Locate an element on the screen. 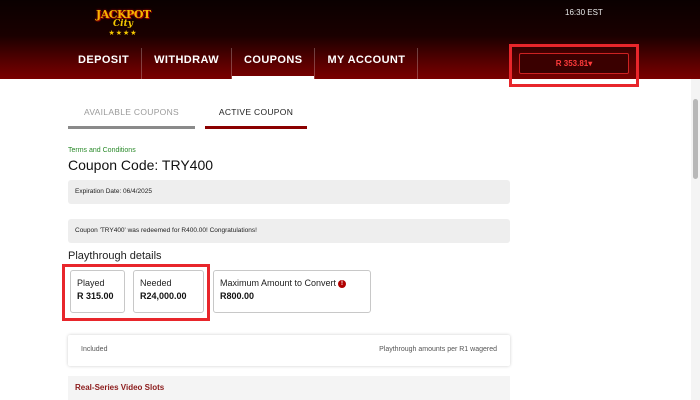  needed-card: Needed R24,000.00 is located at coordinates (168, 291).